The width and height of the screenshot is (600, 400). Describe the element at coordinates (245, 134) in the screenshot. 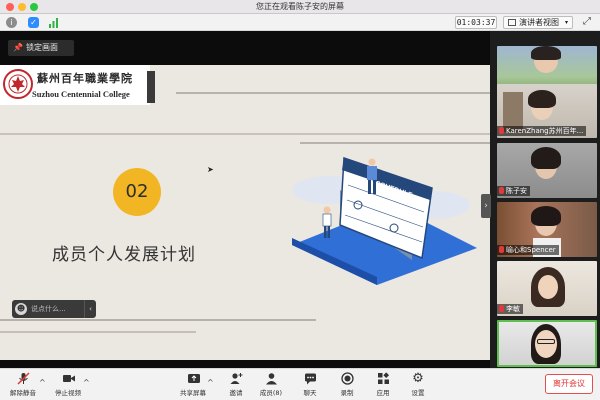

I see `divider-line` at that location.